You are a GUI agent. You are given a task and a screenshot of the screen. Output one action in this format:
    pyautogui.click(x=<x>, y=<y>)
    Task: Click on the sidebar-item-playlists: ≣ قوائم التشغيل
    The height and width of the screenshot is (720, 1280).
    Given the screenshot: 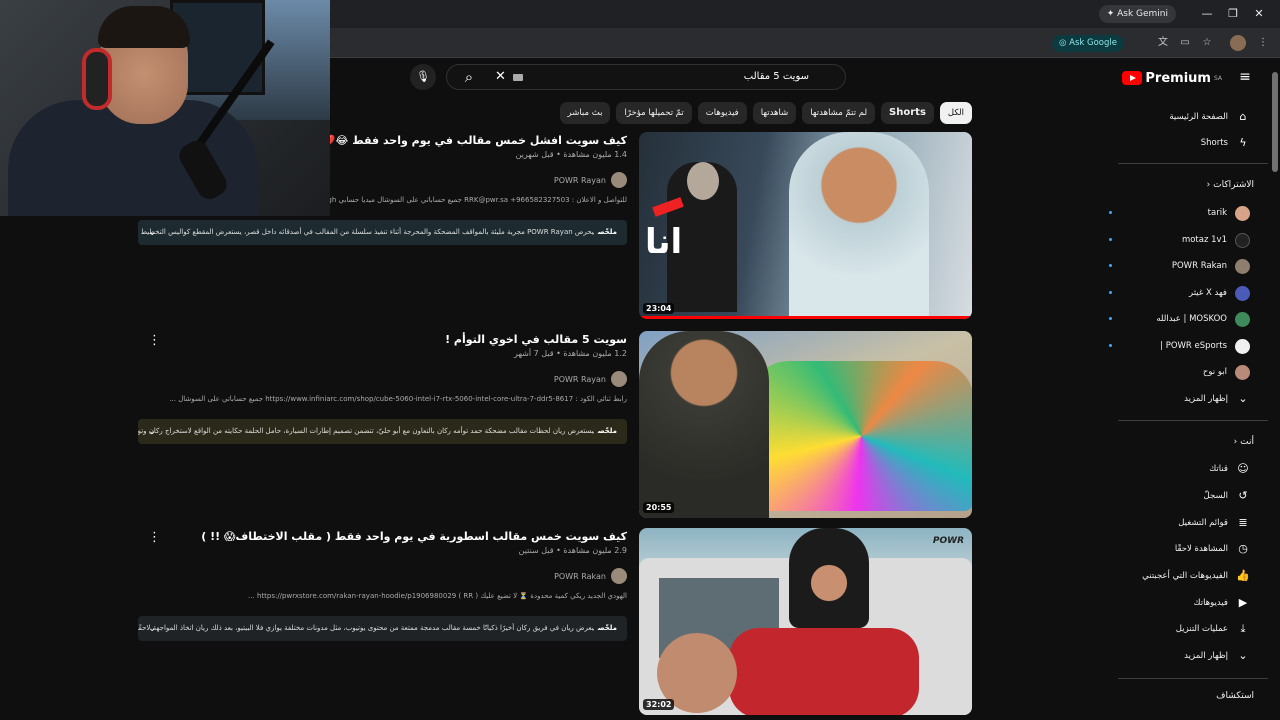 What is the action you would take?
    pyautogui.click(x=1214, y=523)
    